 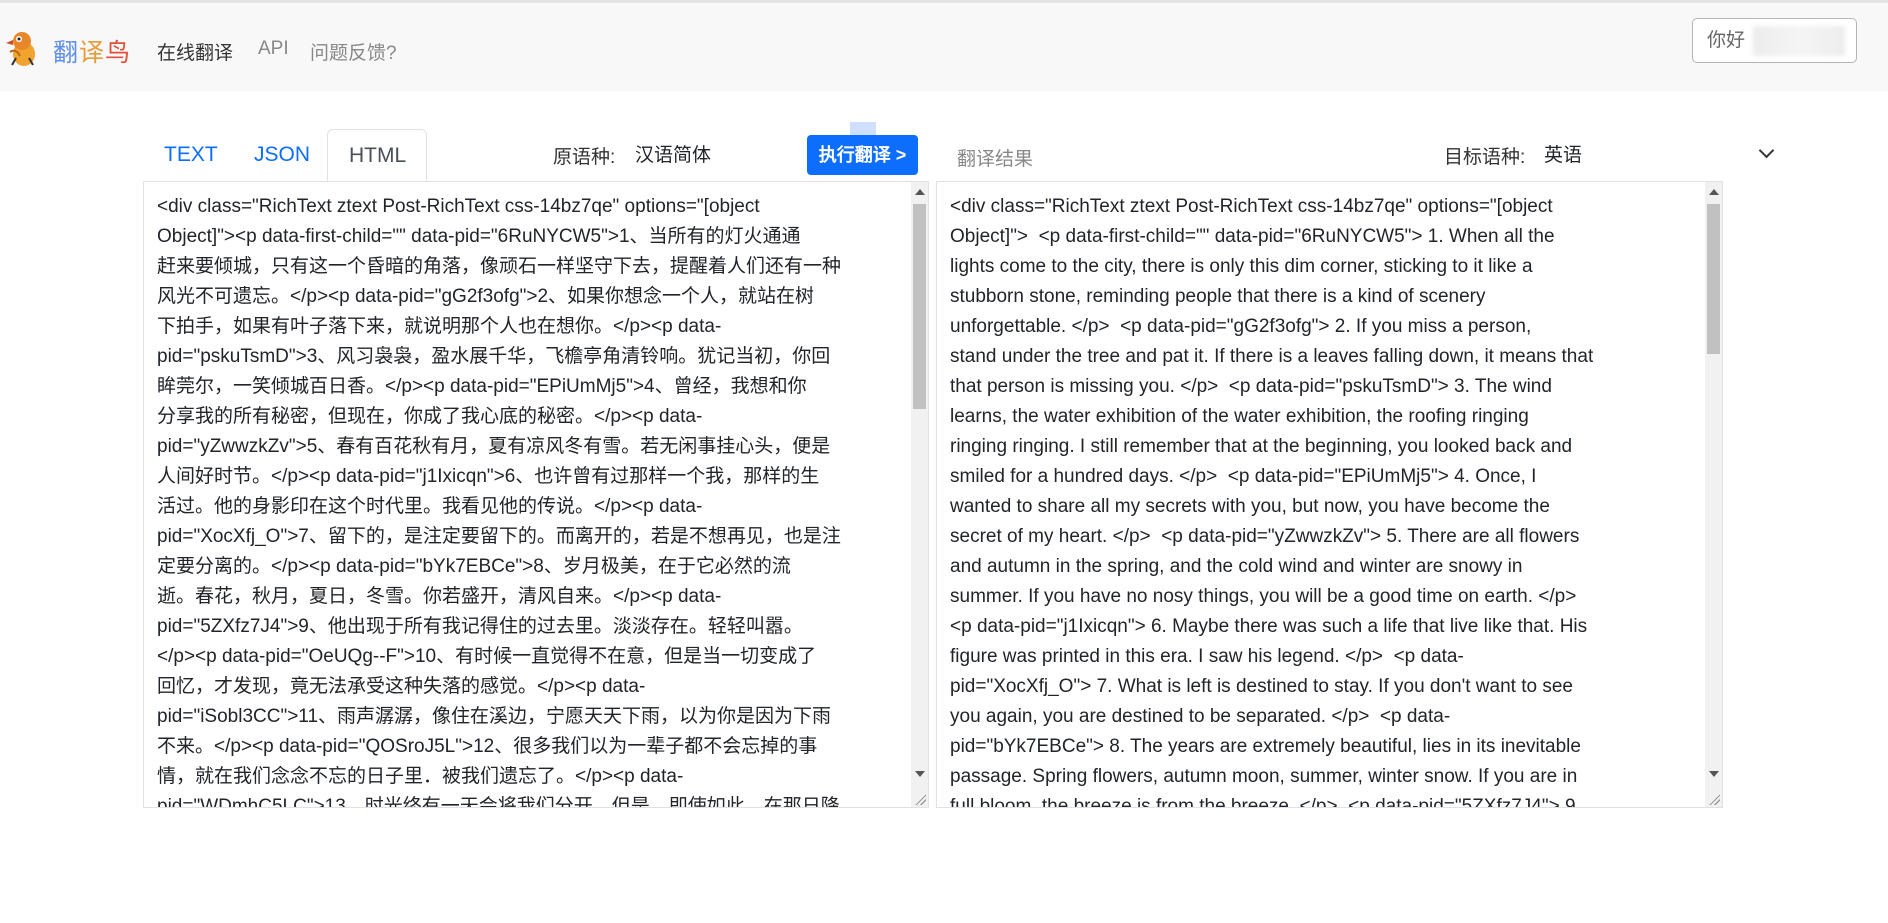 I want to click on source-scrollbar, so click(x=919, y=494).